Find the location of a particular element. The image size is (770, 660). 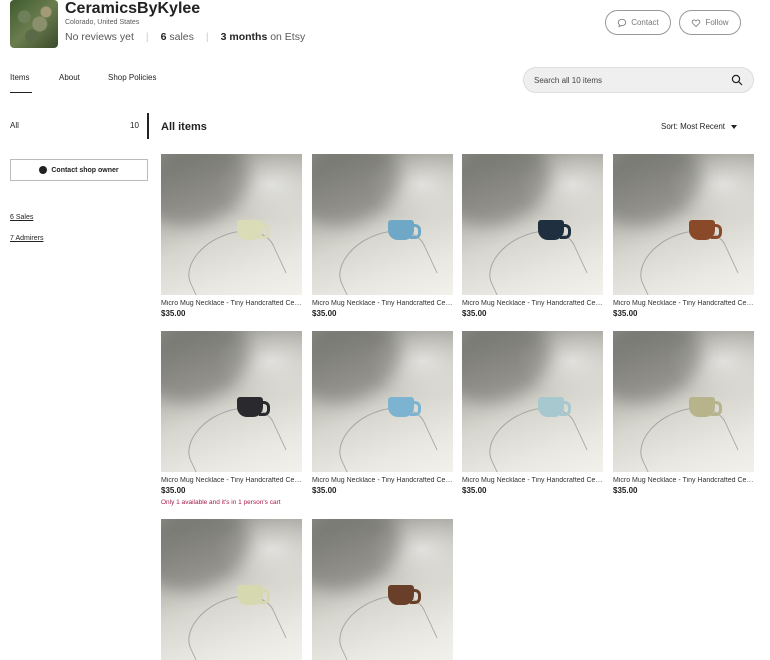

follow-button: Follow is located at coordinates (710, 22).